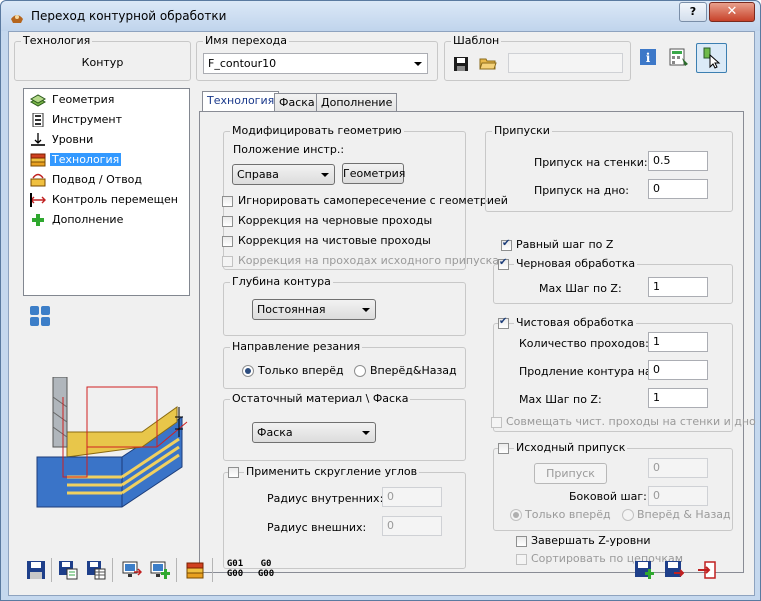 The height and width of the screenshot is (601, 761). What do you see at coordinates (503, 322) in the screenshot?
I see `finish-checkbox` at bounding box center [503, 322].